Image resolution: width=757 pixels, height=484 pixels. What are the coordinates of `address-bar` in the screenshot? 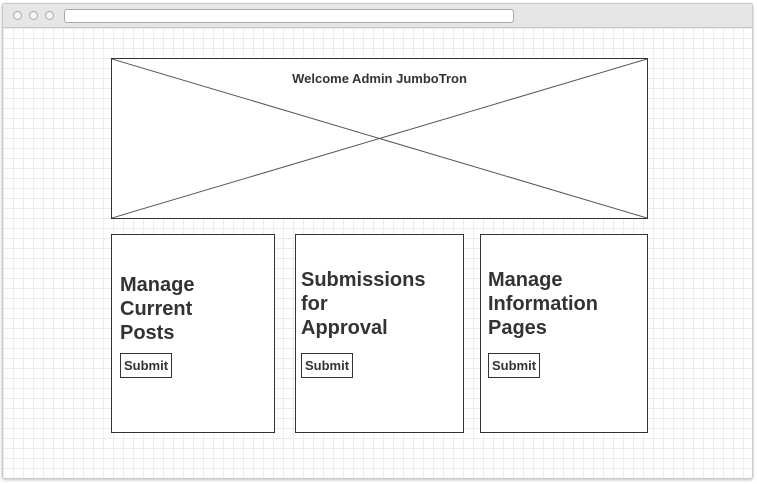 It's located at (289, 16).